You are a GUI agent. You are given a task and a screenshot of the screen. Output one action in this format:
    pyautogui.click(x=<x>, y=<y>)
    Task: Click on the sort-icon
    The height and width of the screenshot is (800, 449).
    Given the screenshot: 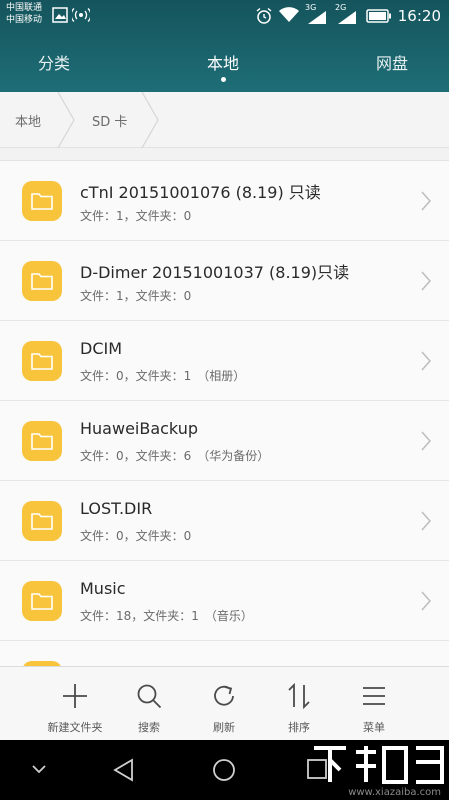 What is the action you would take?
    pyautogui.click(x=299, y=696)
    